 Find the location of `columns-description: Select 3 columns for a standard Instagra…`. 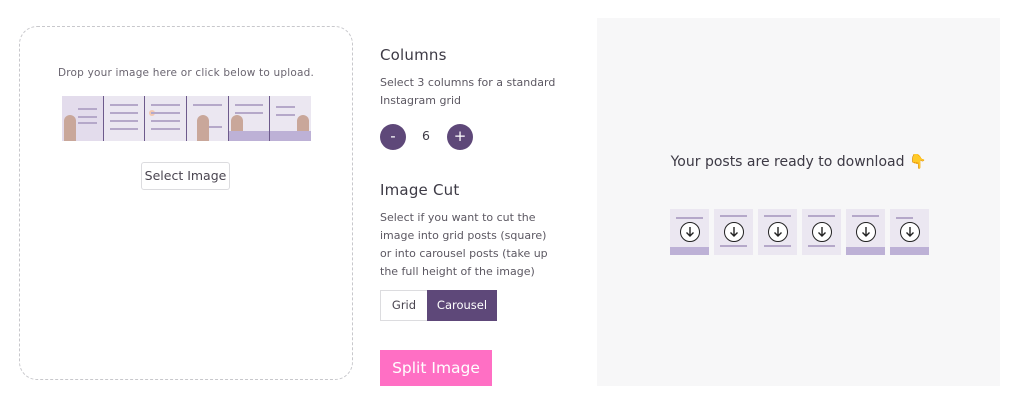

columns-description: Select 3 columns for a standard Instagra… is located at coordinates (468, 91).